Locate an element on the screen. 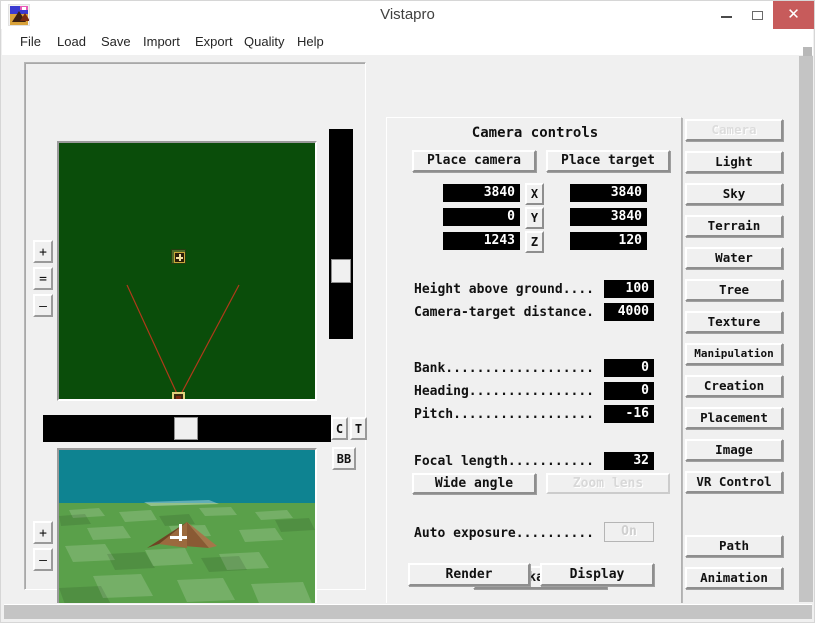  focal-length-field: 32 is located at coordinates (629, 461).